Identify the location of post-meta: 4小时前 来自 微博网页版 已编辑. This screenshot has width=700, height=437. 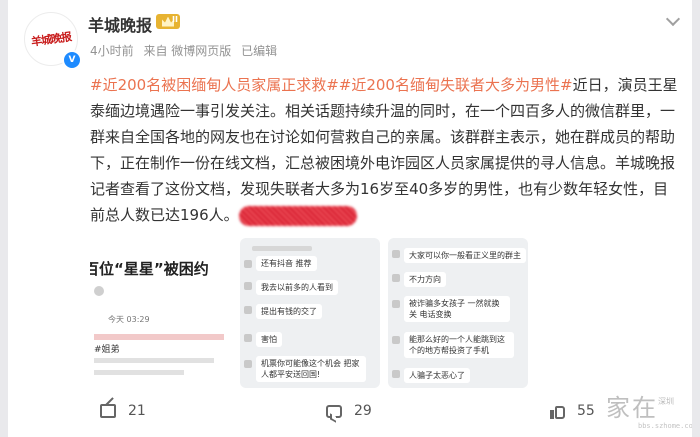
(186, 50).